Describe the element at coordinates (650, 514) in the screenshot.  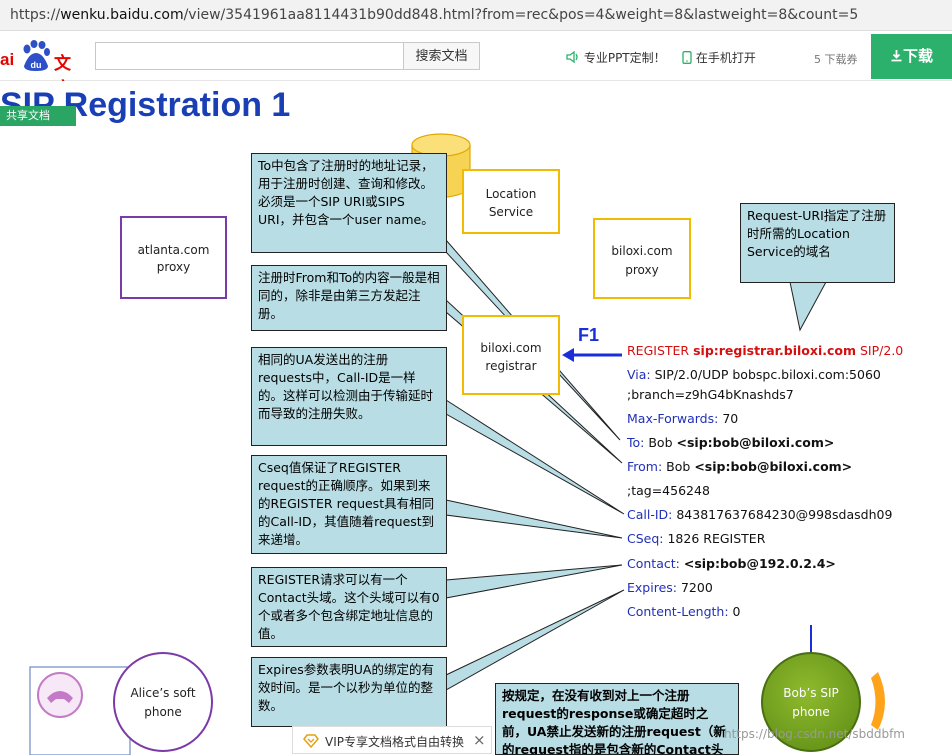
I see `sip-callid-key: Call-ID:` at that location.